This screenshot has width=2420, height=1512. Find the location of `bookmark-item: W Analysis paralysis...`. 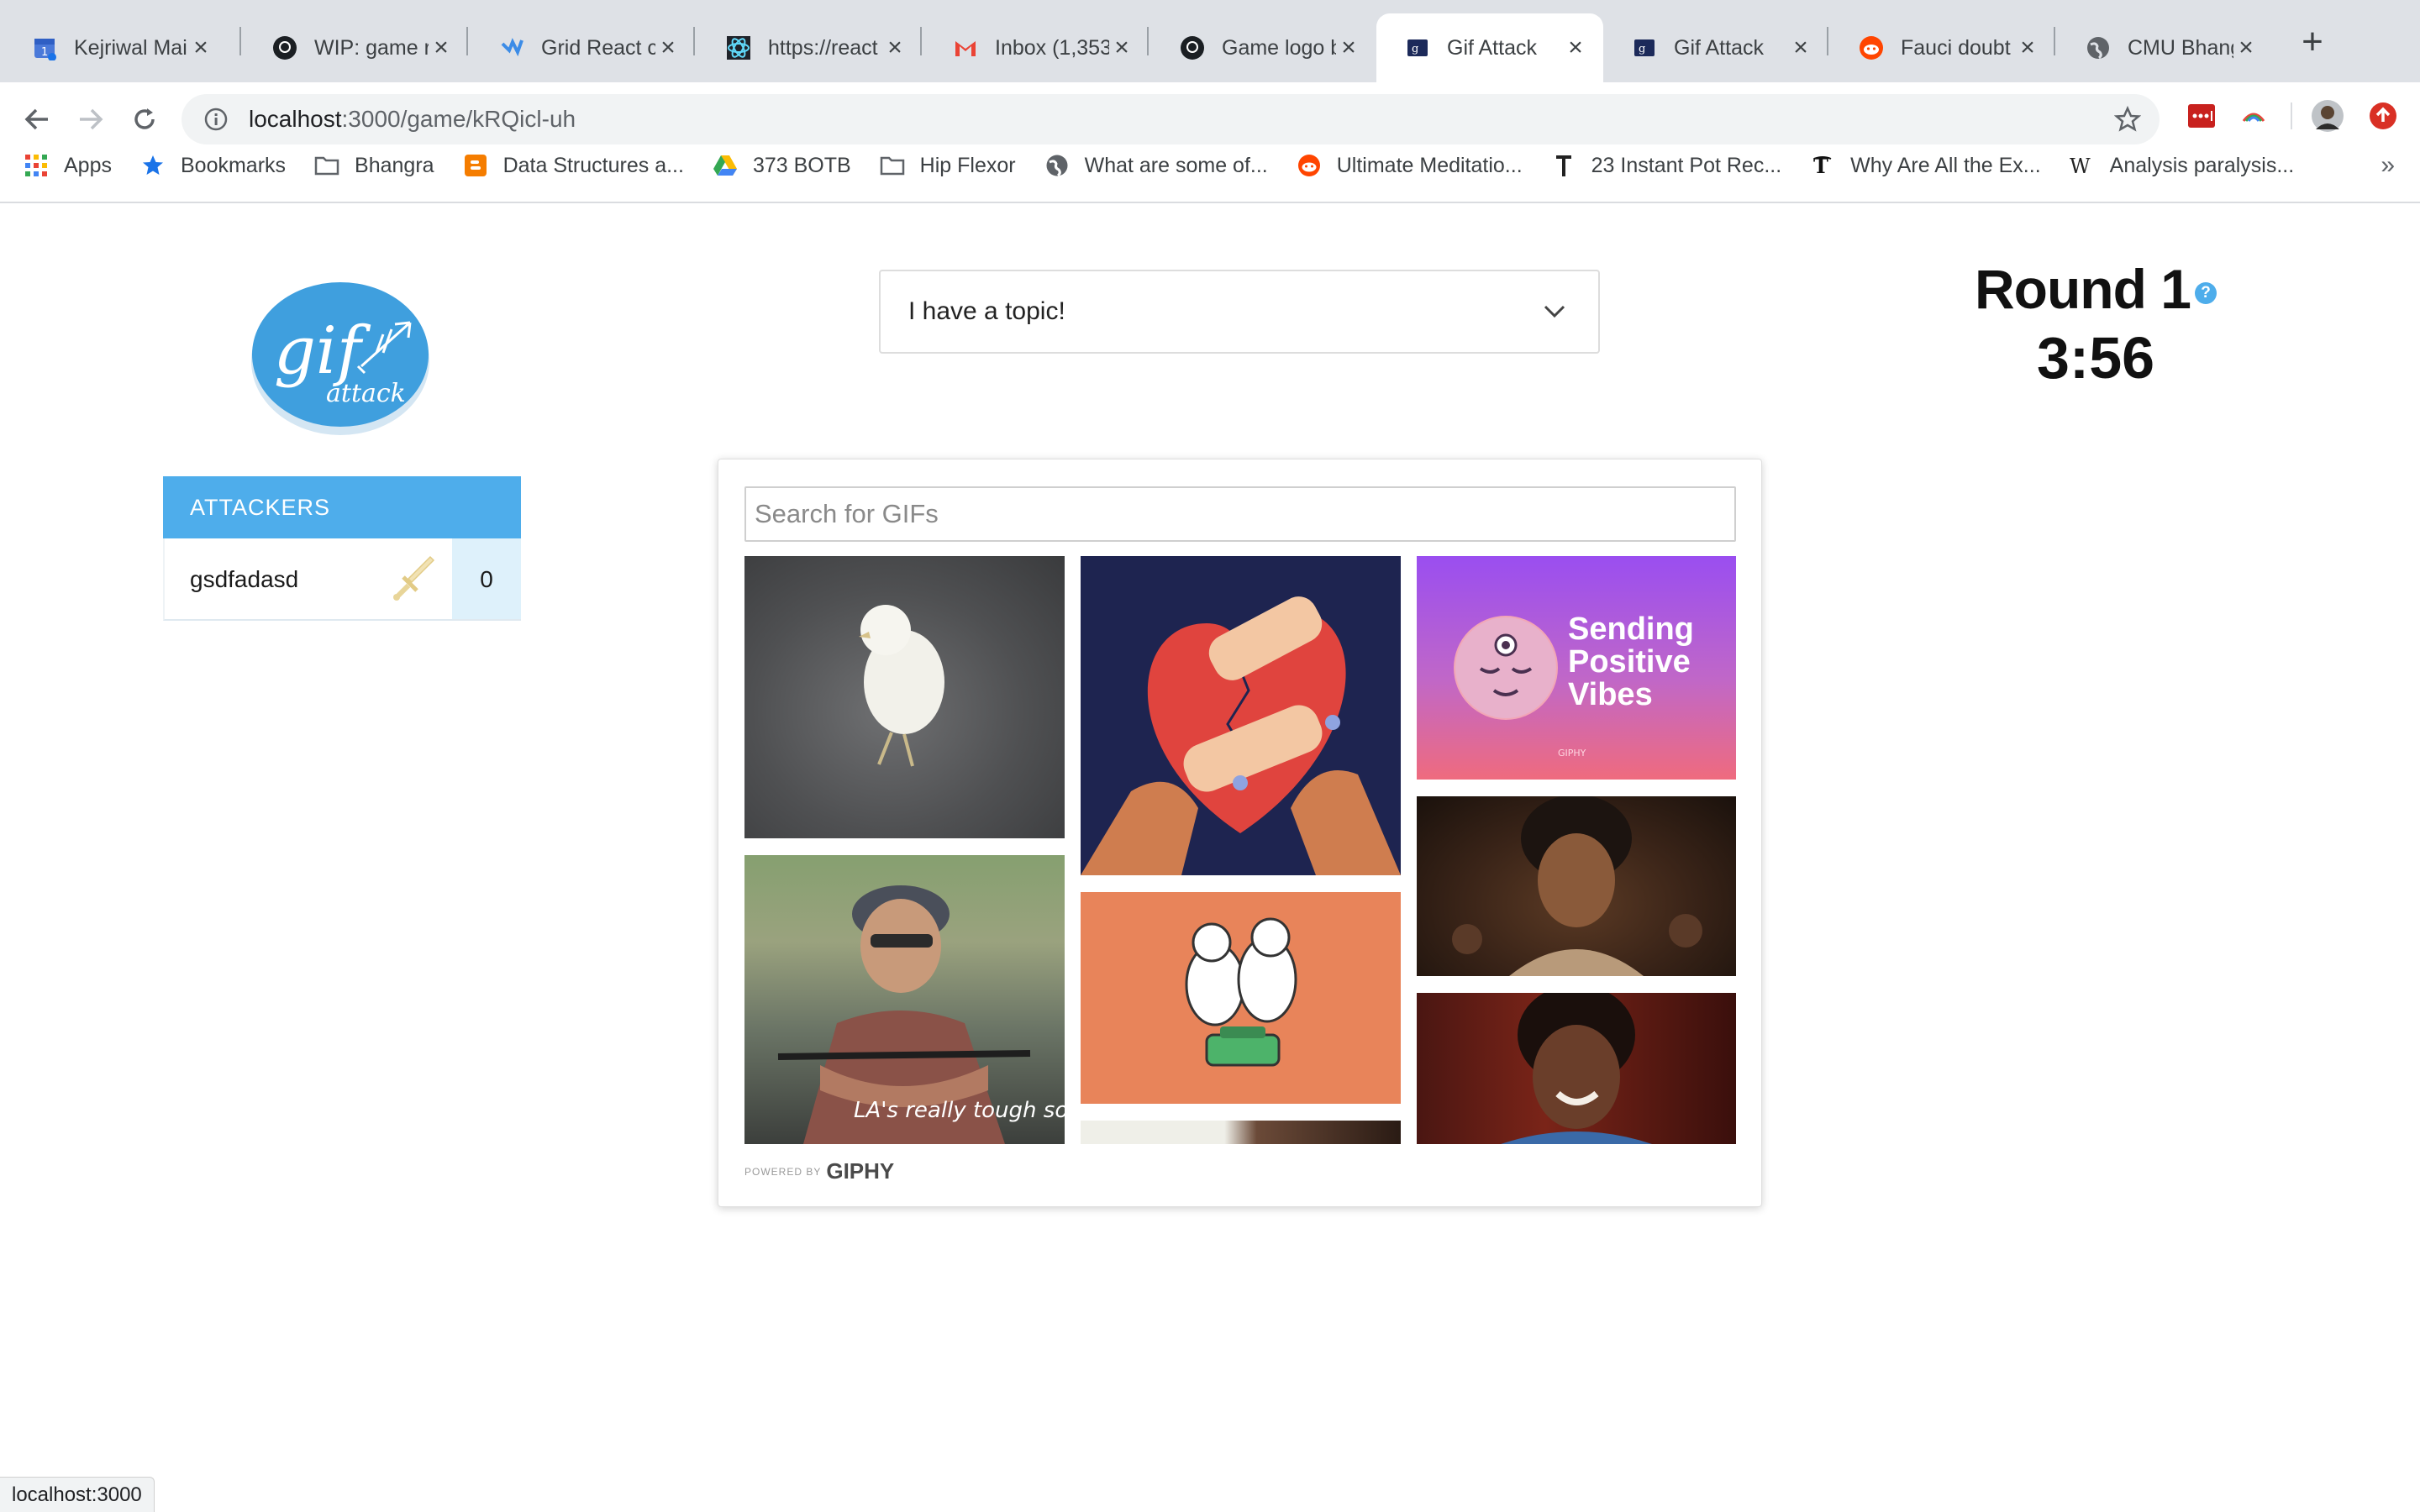

bookmark-item: W Analysis paralysis... is located at coordinates (2182, 165).